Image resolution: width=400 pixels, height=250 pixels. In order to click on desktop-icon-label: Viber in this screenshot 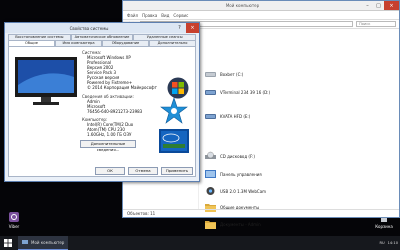, I will do `click(14, 226)`.